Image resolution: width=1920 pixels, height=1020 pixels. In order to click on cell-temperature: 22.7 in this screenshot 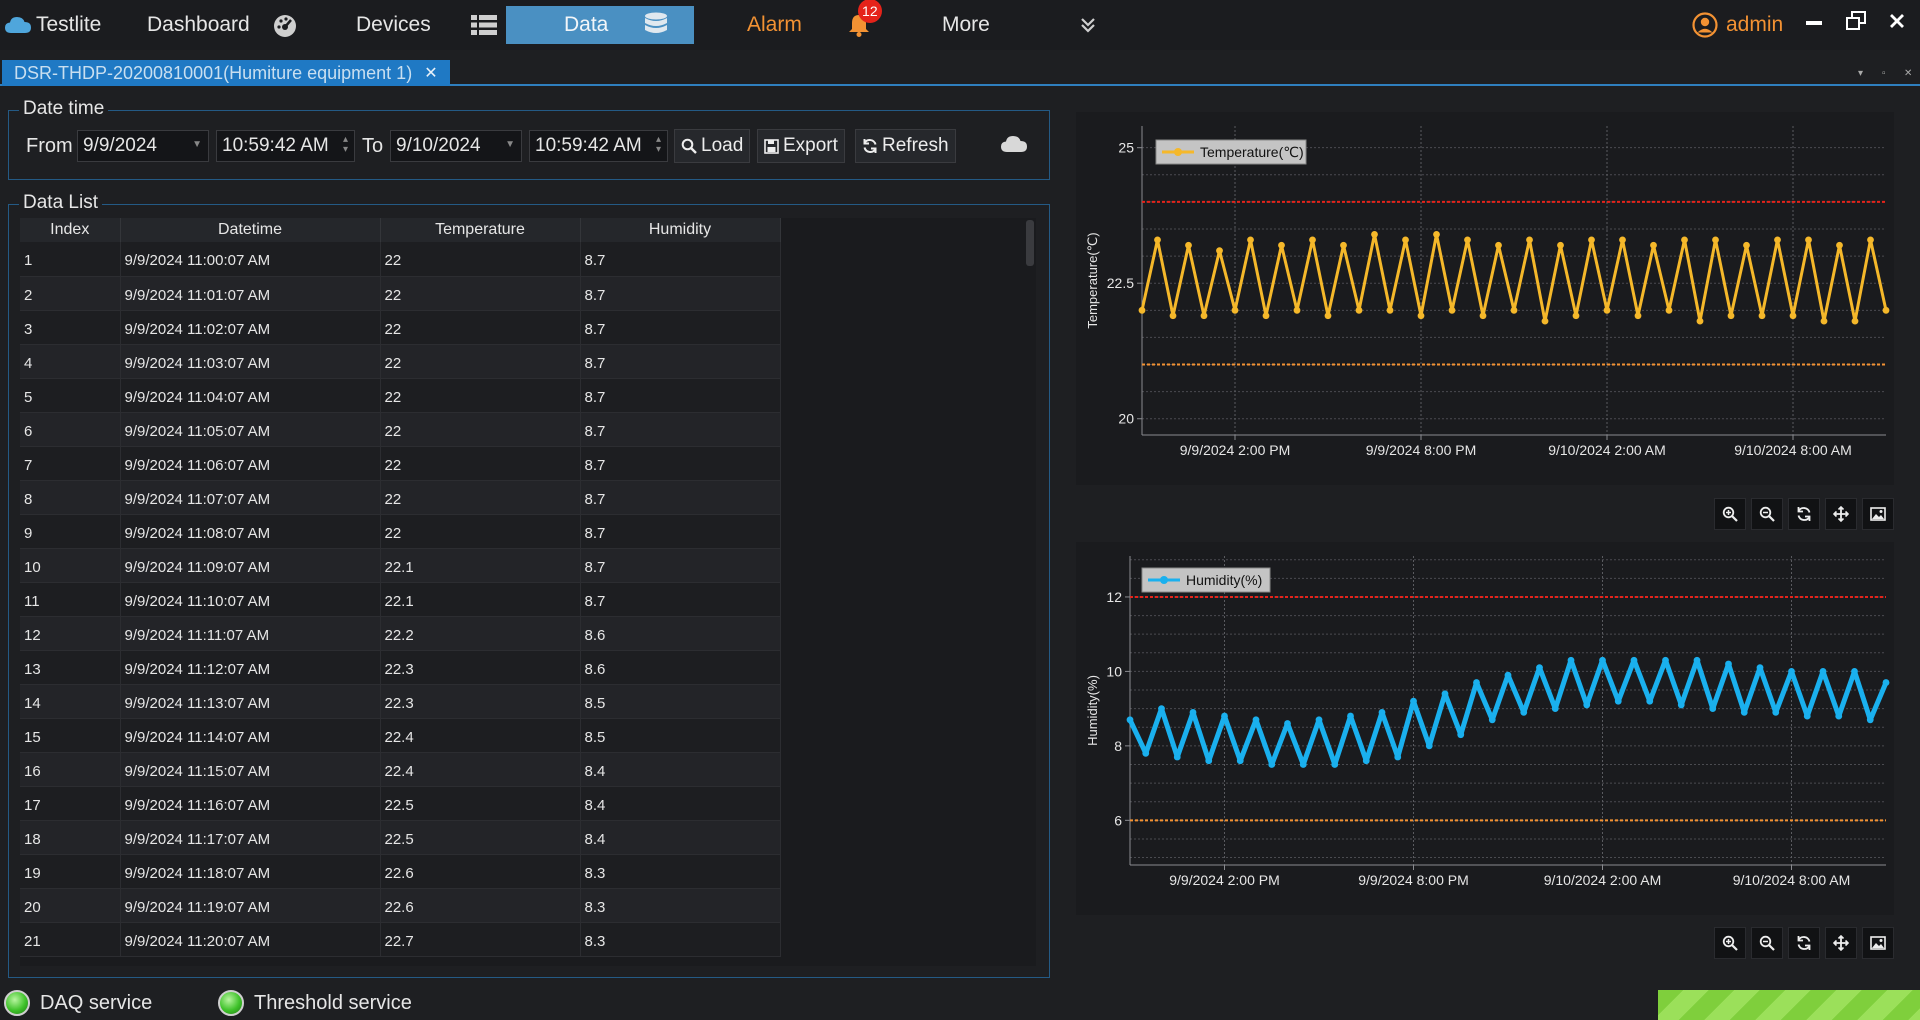, I will do `click(480, 939)`.